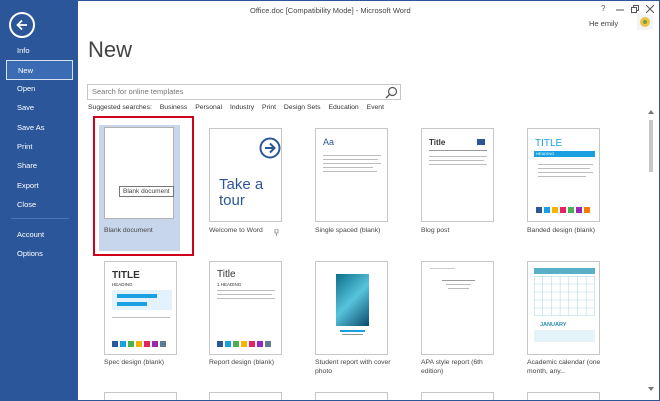 Image resolution: width=660 pixels, height=401 pixels. I want to click on selection-highlight, so click(143, 186).